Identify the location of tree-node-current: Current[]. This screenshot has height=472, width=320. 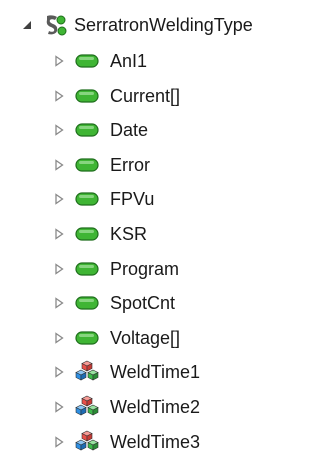
(116, 96).